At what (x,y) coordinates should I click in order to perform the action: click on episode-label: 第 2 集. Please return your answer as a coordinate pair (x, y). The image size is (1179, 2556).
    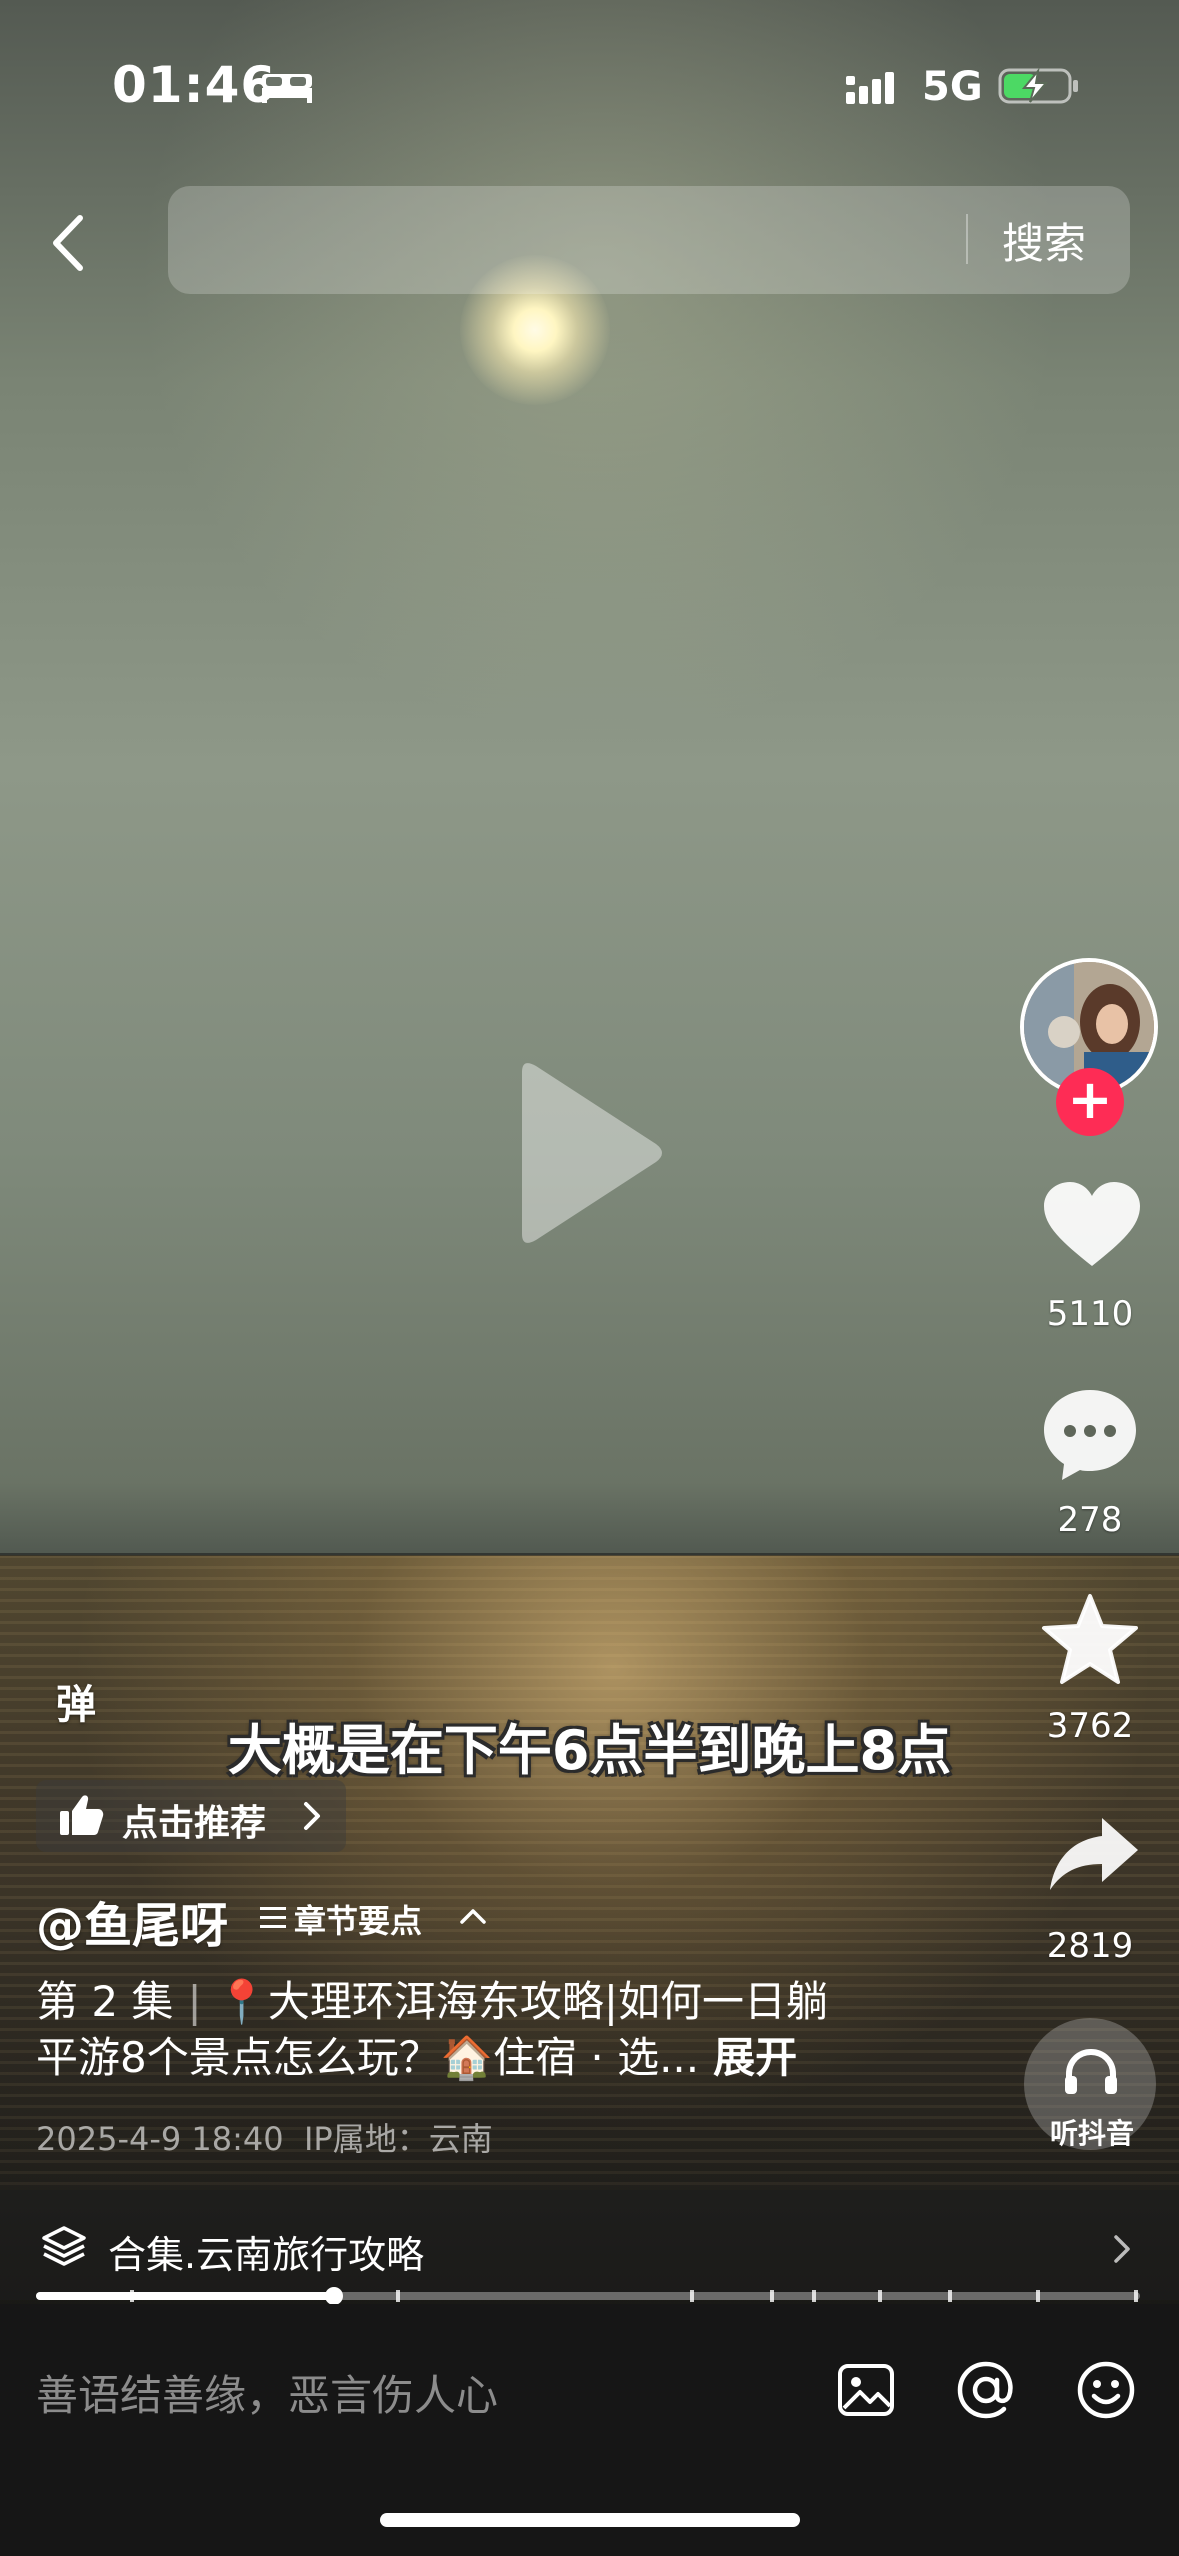
    Looking at the image, I should click on (105, 2001).